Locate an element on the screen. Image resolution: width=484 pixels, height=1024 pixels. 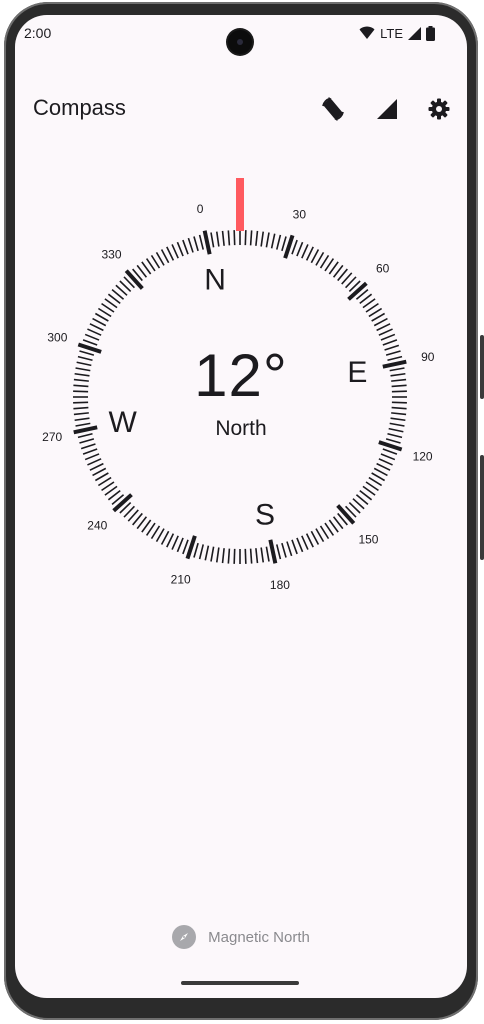
degree-label: 120 is located at coordinates (423, 456).